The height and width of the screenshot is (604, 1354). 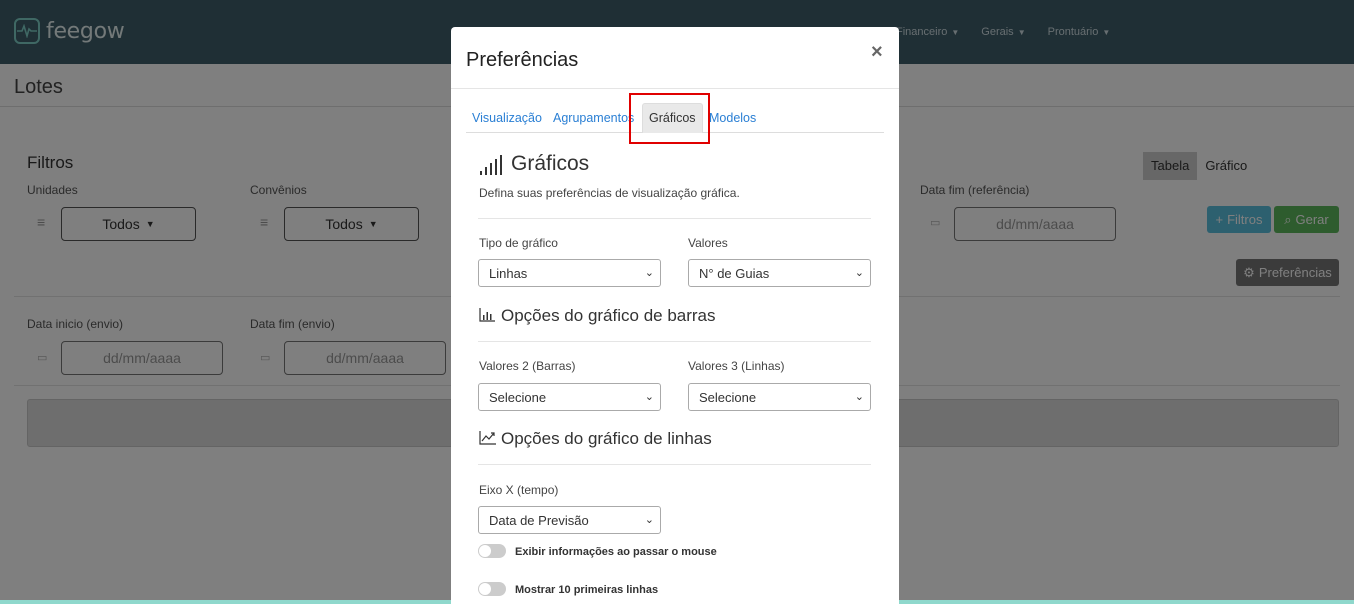 I want to click on section-title: Gráficos, so click(x=550, y=163).